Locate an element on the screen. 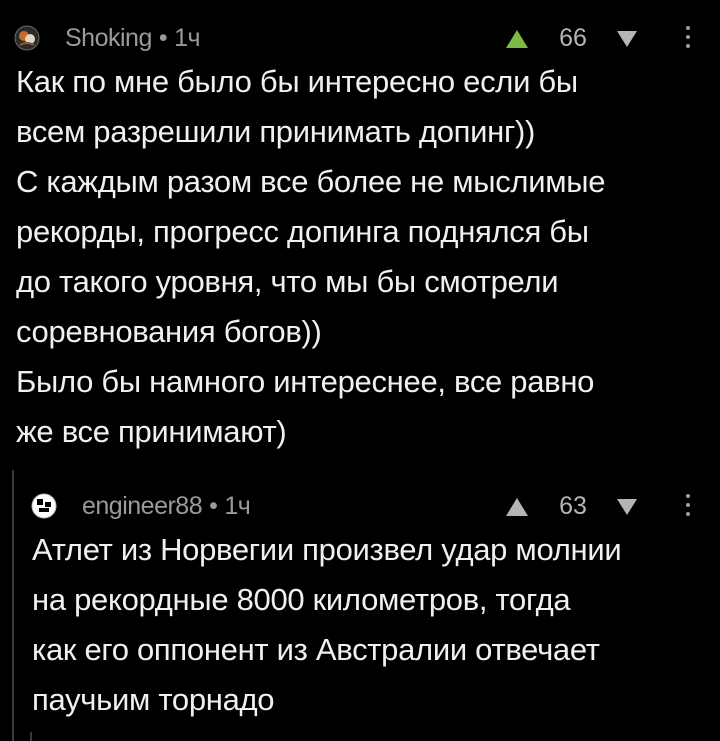  comment-line: Атлет из Норвегии произвел удар молнии is located at coordinates (327, 549).